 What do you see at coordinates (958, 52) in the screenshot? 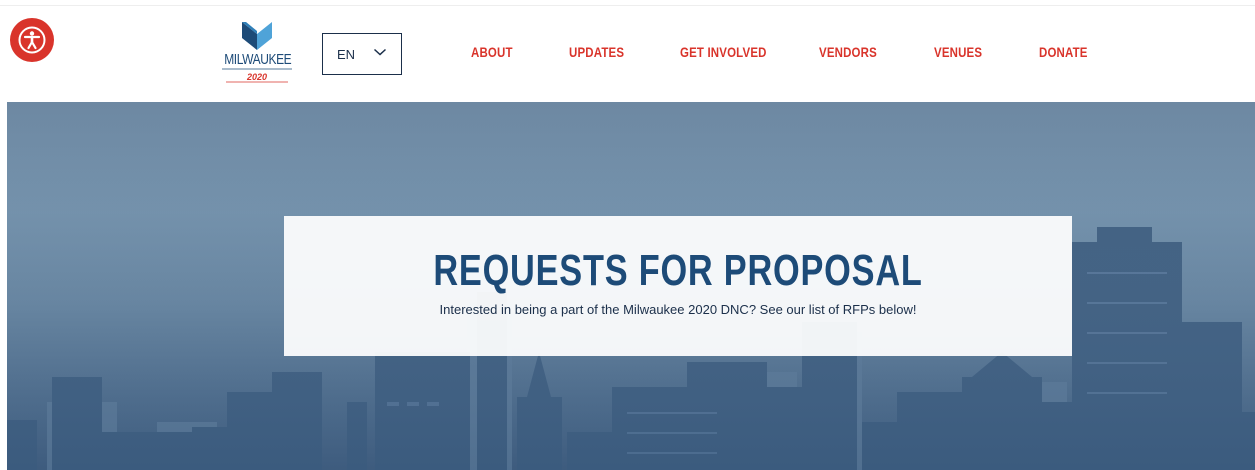
I see `nav-venues: VENUES` at bounding box center [958, 52].